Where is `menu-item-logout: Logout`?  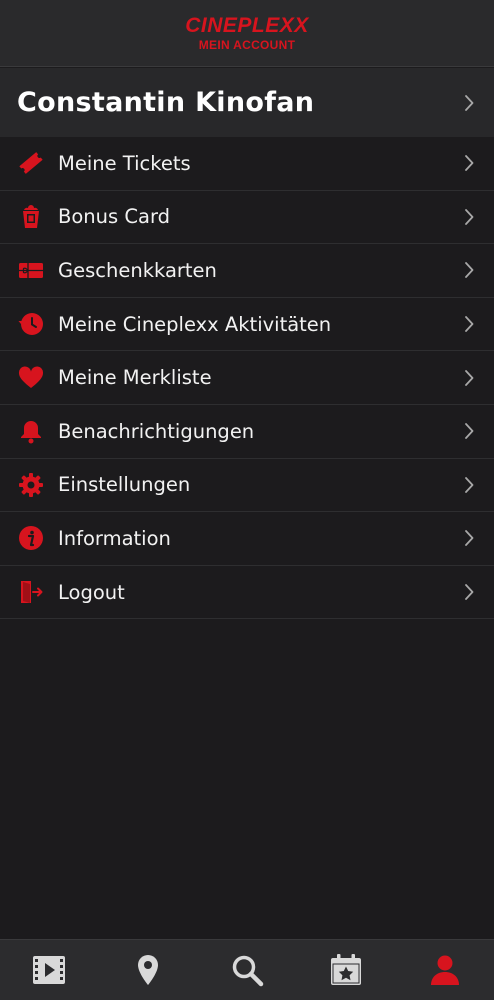 menu-item-logout: Logout is located at coordinates (247, 593).